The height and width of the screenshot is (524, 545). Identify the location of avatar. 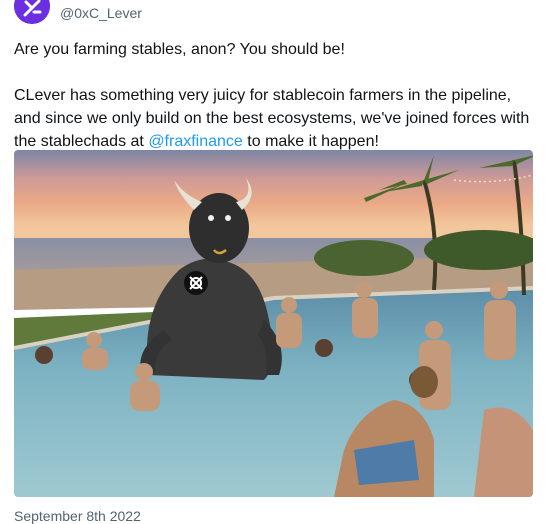
(32, 12).